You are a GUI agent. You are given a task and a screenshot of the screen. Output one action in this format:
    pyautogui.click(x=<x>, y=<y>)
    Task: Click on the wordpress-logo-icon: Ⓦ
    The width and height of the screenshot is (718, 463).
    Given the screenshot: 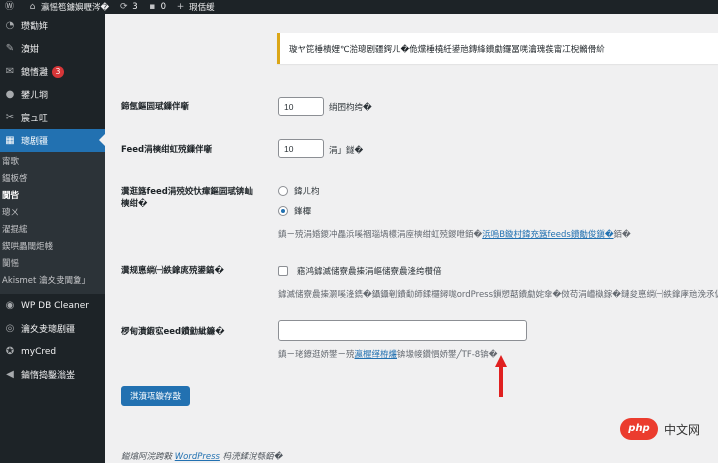 What is the action you would take?
    pyautogui.click(x=10, y=6)
    